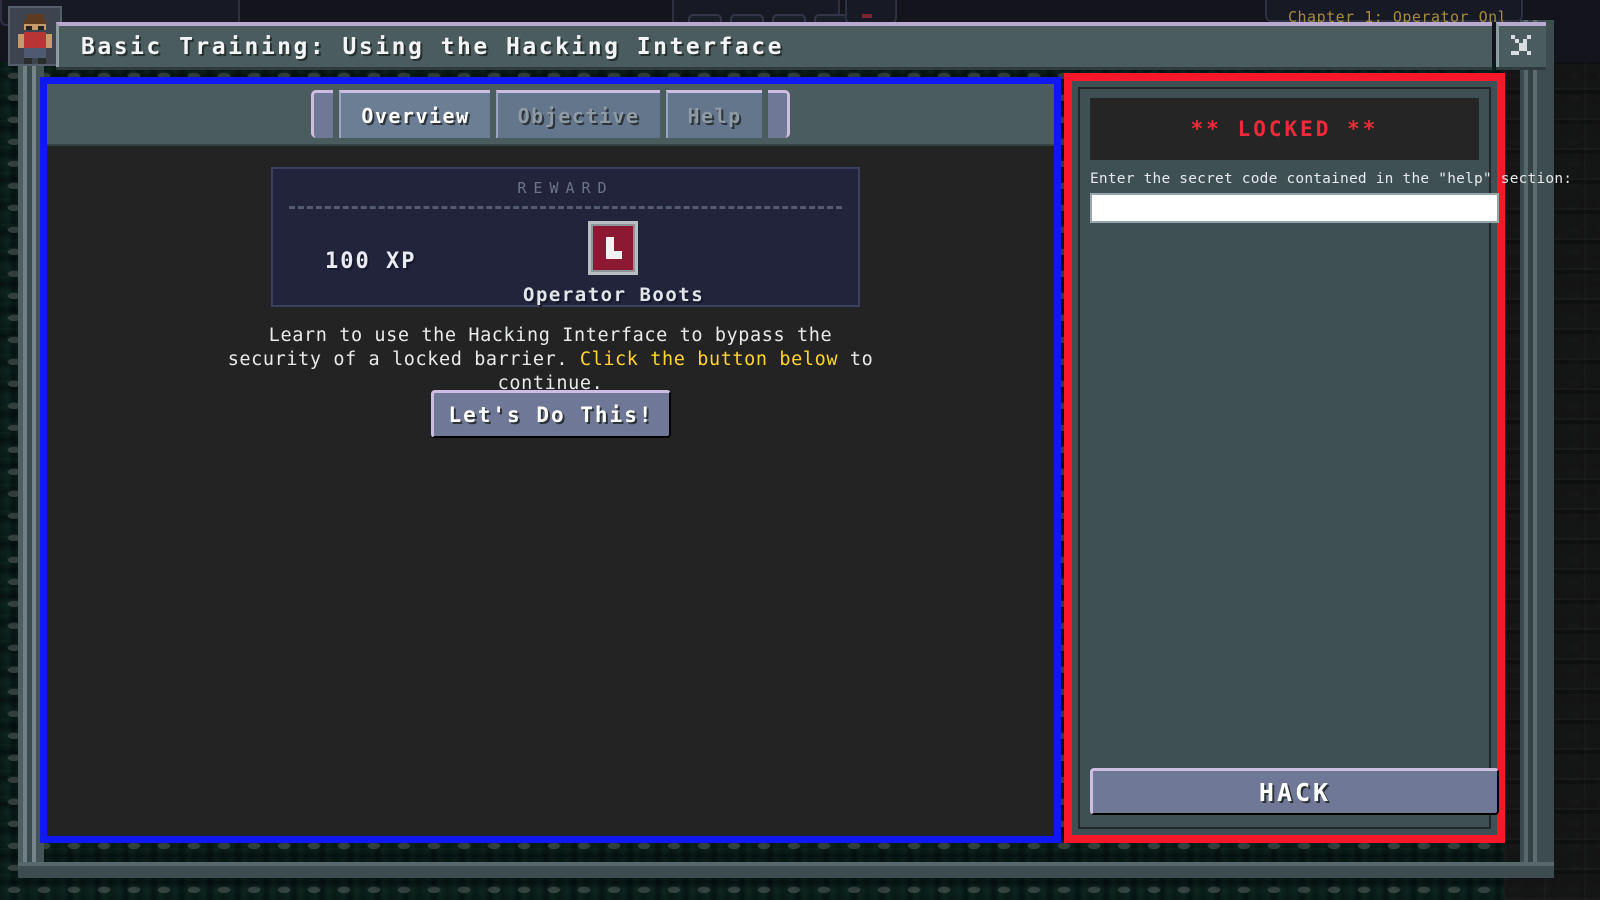 This screenshot has width=1600, height=900. Describe the element at coordinates (786, 870) in the screenshot. I see `window-frame-bottom` at that location.